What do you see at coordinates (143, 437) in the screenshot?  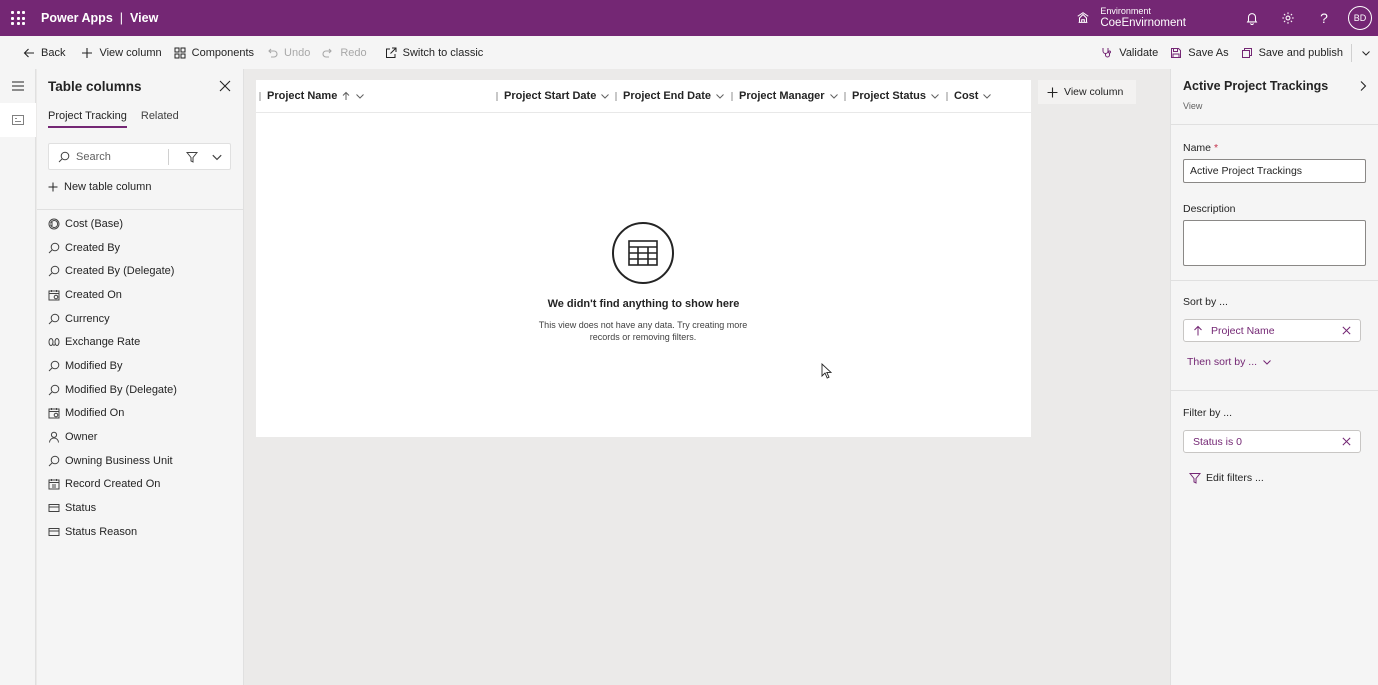 I see `list-item: Owner` at bounding box center [143, 437].